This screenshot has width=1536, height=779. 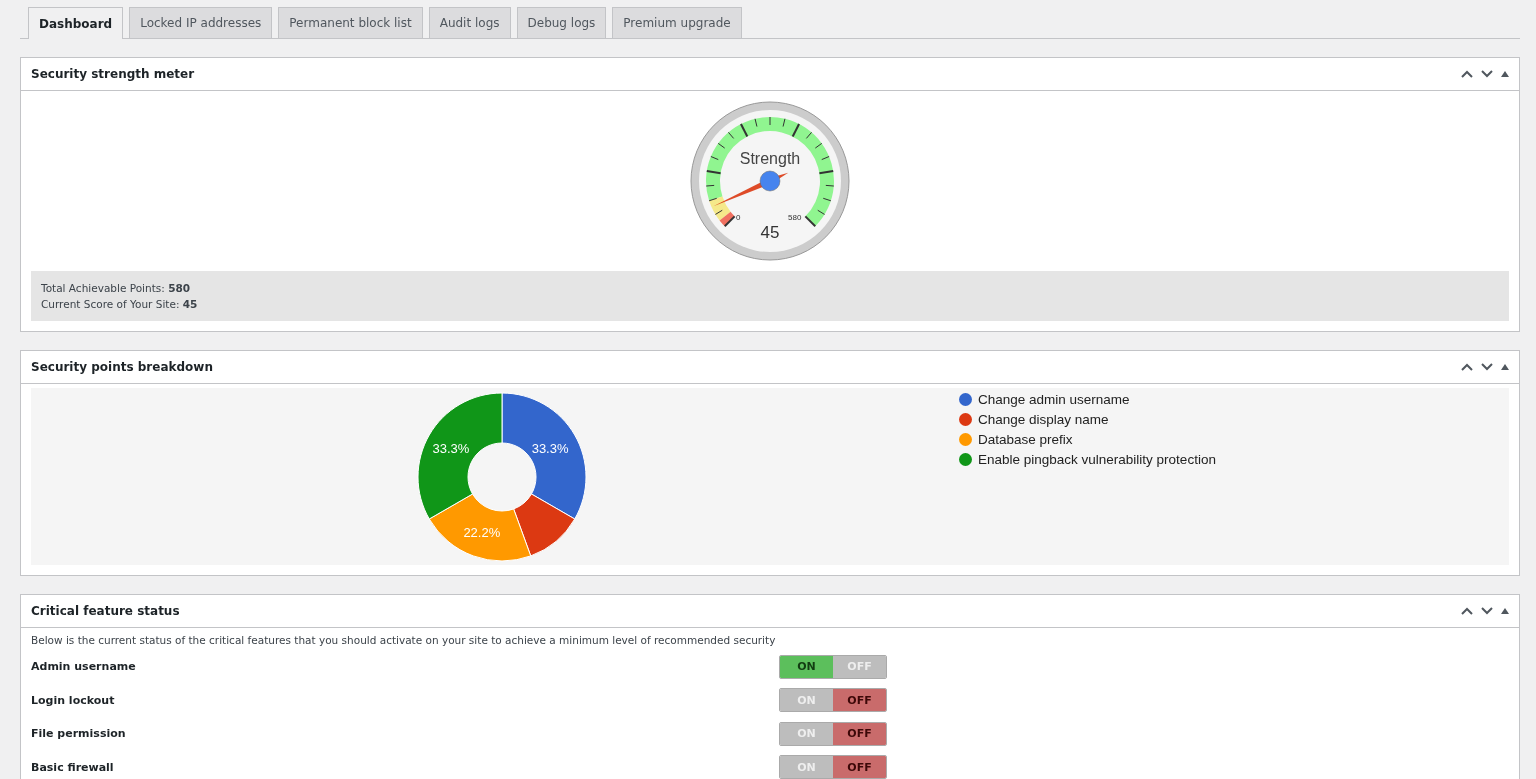 What do you see at coordinates (482, 533) in the screenshot?
I see `slice-label: 22.2%` at bounding box center [482, 533].